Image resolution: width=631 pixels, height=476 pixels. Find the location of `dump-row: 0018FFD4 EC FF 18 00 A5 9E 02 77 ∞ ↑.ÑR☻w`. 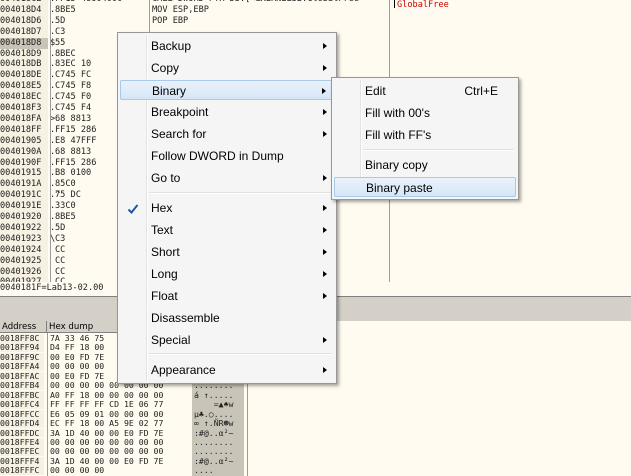

dump-row: 0018FFD4 EC FF 18 00 A5 9E 02 77 ∞ ↑.ÑR☻w is located at coordinates (125, 423).